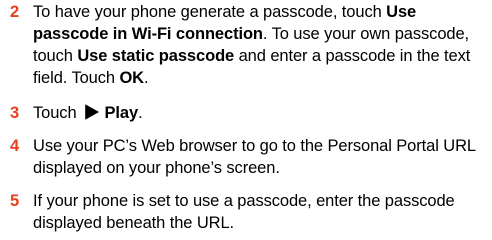  Describe the element at coordinates (132, 78) in the screenshot. I see `ok-label: OK` at that location.